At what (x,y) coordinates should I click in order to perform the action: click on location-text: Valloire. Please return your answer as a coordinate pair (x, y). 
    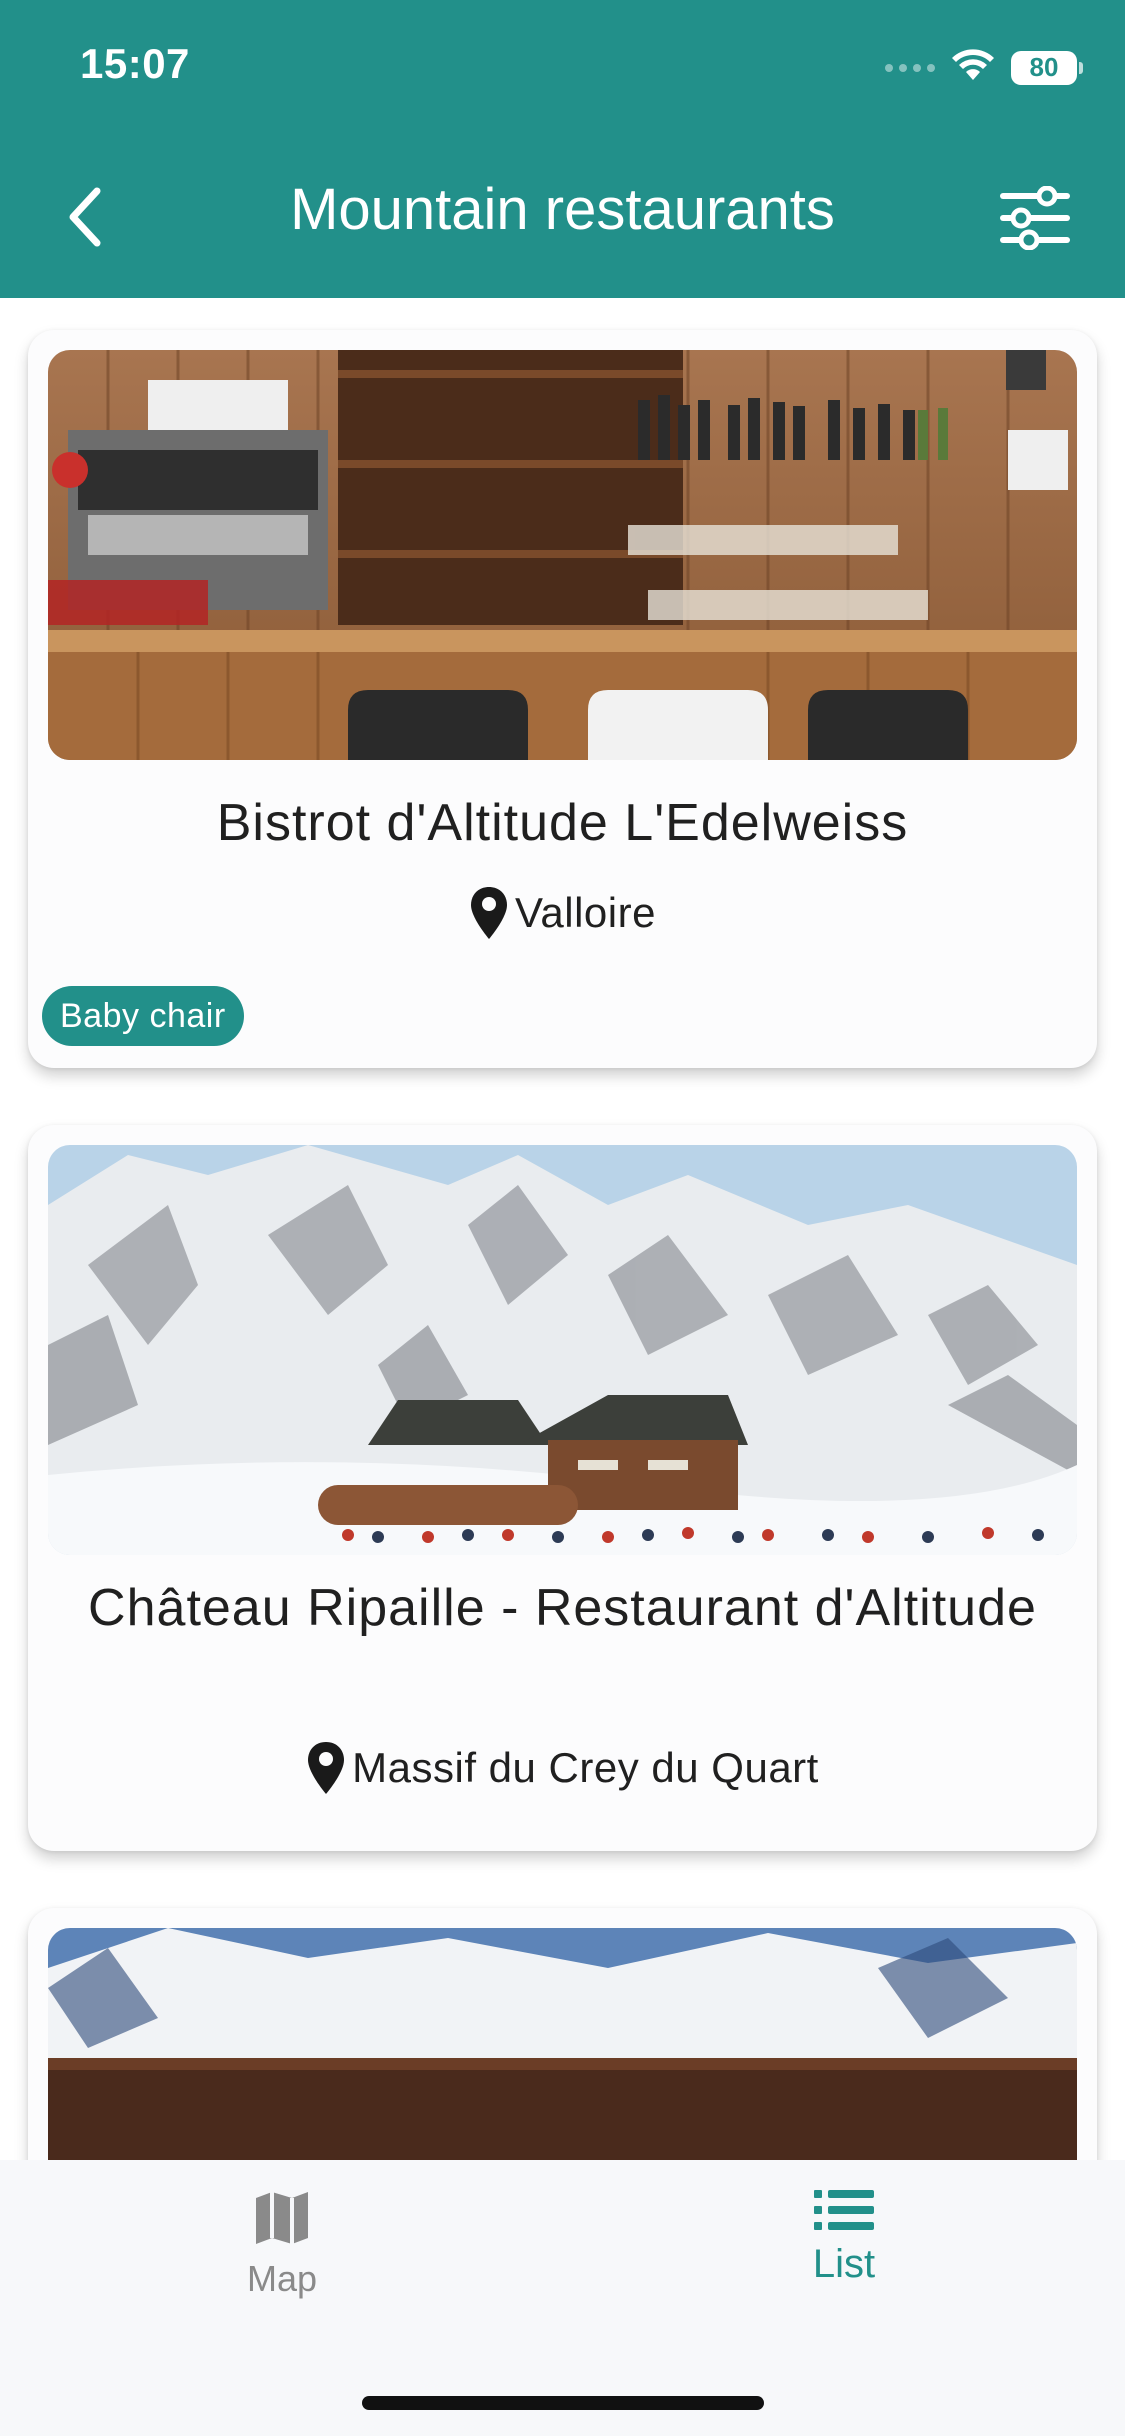
    Looking at the image, I should click on (585, 912).